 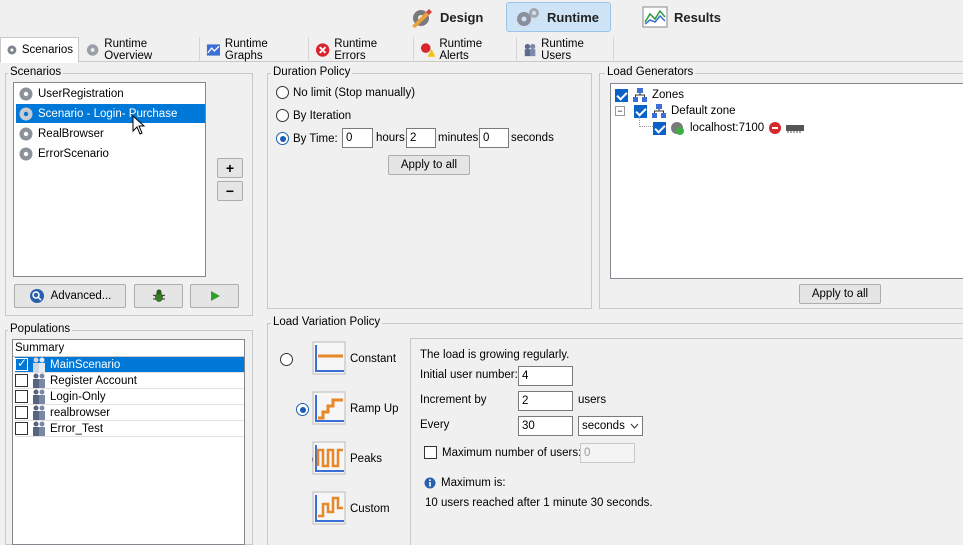 I want to click on tab-runtime-overview: Runtime Overview, so click(x=140, y=49).